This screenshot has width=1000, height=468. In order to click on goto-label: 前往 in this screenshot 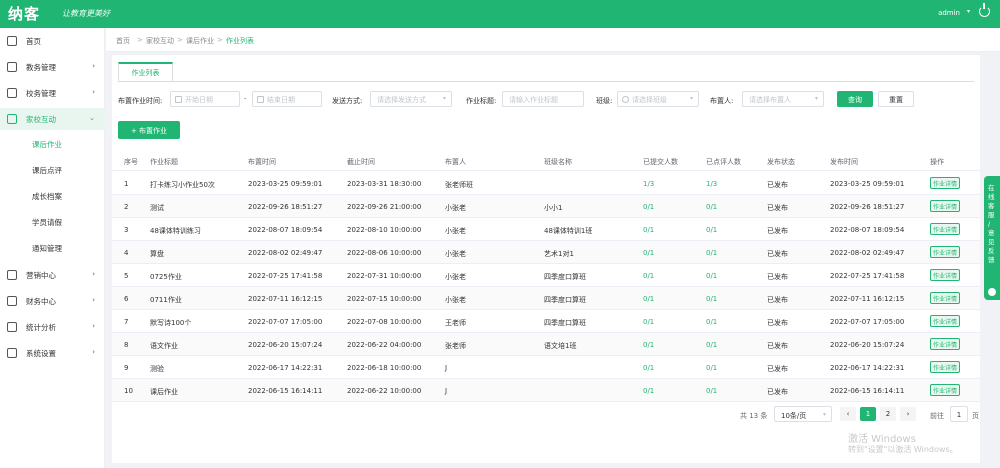, I will do `click(937, 416)`.